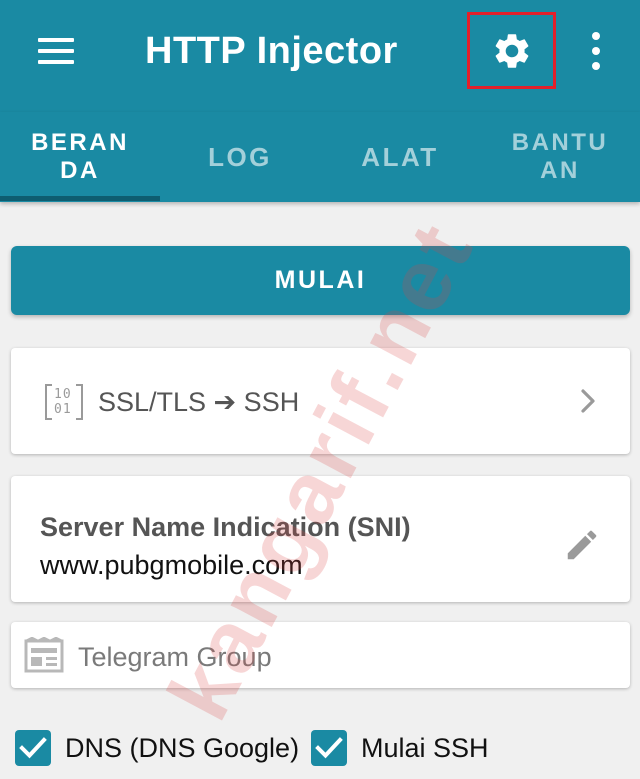  I want to click on tab-beranda: BERANDA, so click(80, 157).